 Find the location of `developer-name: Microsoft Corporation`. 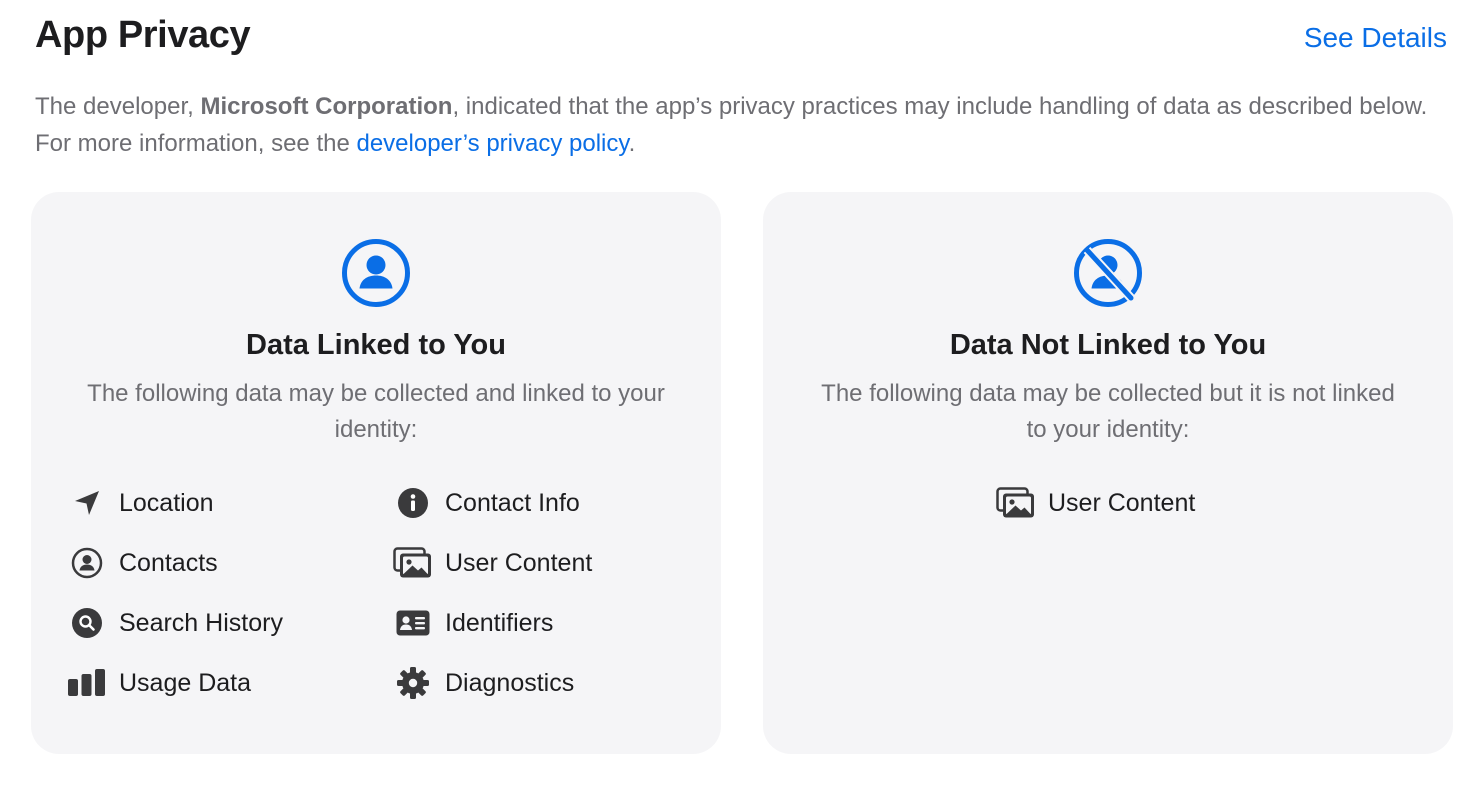

developer-name: Microsoft Corporation is located at coordinates (326, 106).